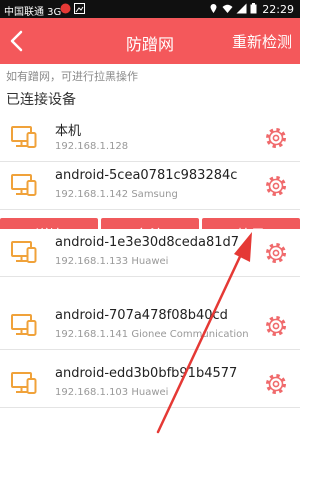  I want to click on clock-text: 22:29, so click(278, 9).